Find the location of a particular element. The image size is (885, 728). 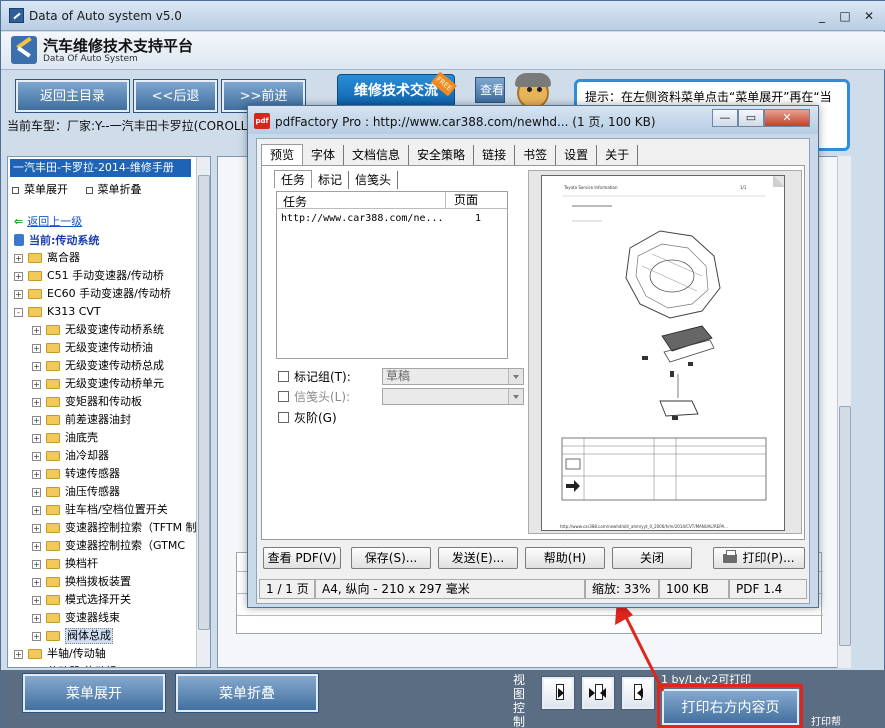

pdf-icon: pdf is located at coordinates (262, 121).